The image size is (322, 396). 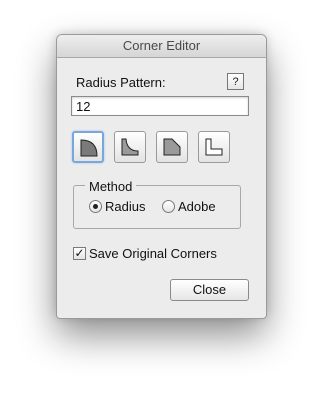 I want to click on method-radius-radio, so click(x=95, y=206).